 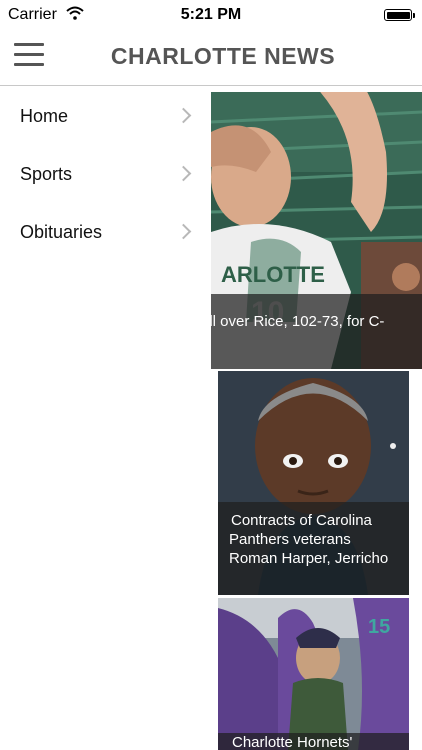 I want to click on status-bar: Carrier 5:21 PM, so click(x=211, y=15).